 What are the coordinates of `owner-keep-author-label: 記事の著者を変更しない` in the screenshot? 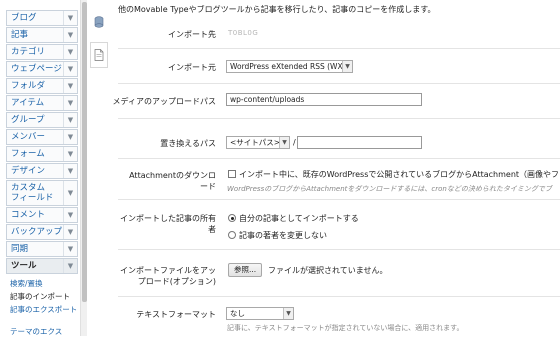 It's located at (283, 235).